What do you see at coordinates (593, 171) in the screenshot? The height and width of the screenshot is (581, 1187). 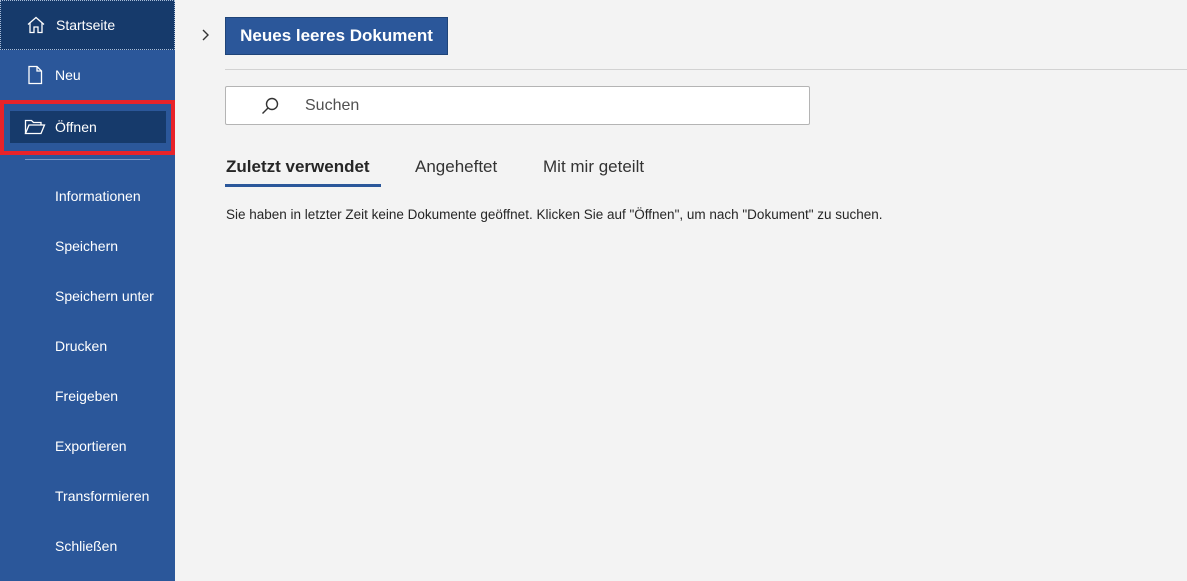 I see `tab-mit-mir-geteilt: Mit mir geteilt` at bounding box center [593, 171].